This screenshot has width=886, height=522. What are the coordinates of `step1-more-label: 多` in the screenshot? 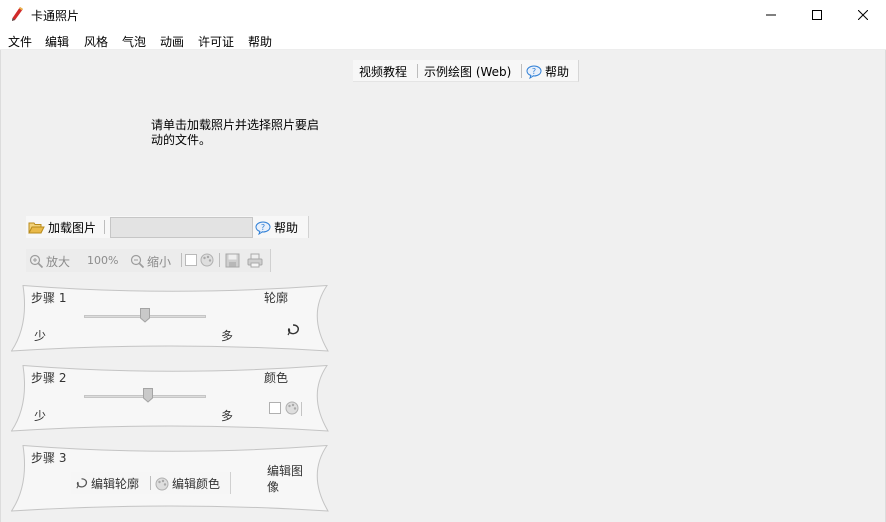 It's located at (227, 336).